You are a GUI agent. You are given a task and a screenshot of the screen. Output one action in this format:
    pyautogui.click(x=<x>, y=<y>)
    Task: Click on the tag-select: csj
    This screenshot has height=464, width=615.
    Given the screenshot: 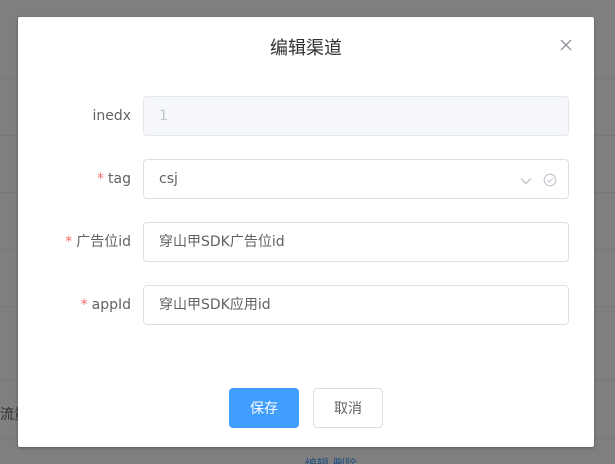 What is the action you would take?
    pyautogui.click(x=356, y=179)
    